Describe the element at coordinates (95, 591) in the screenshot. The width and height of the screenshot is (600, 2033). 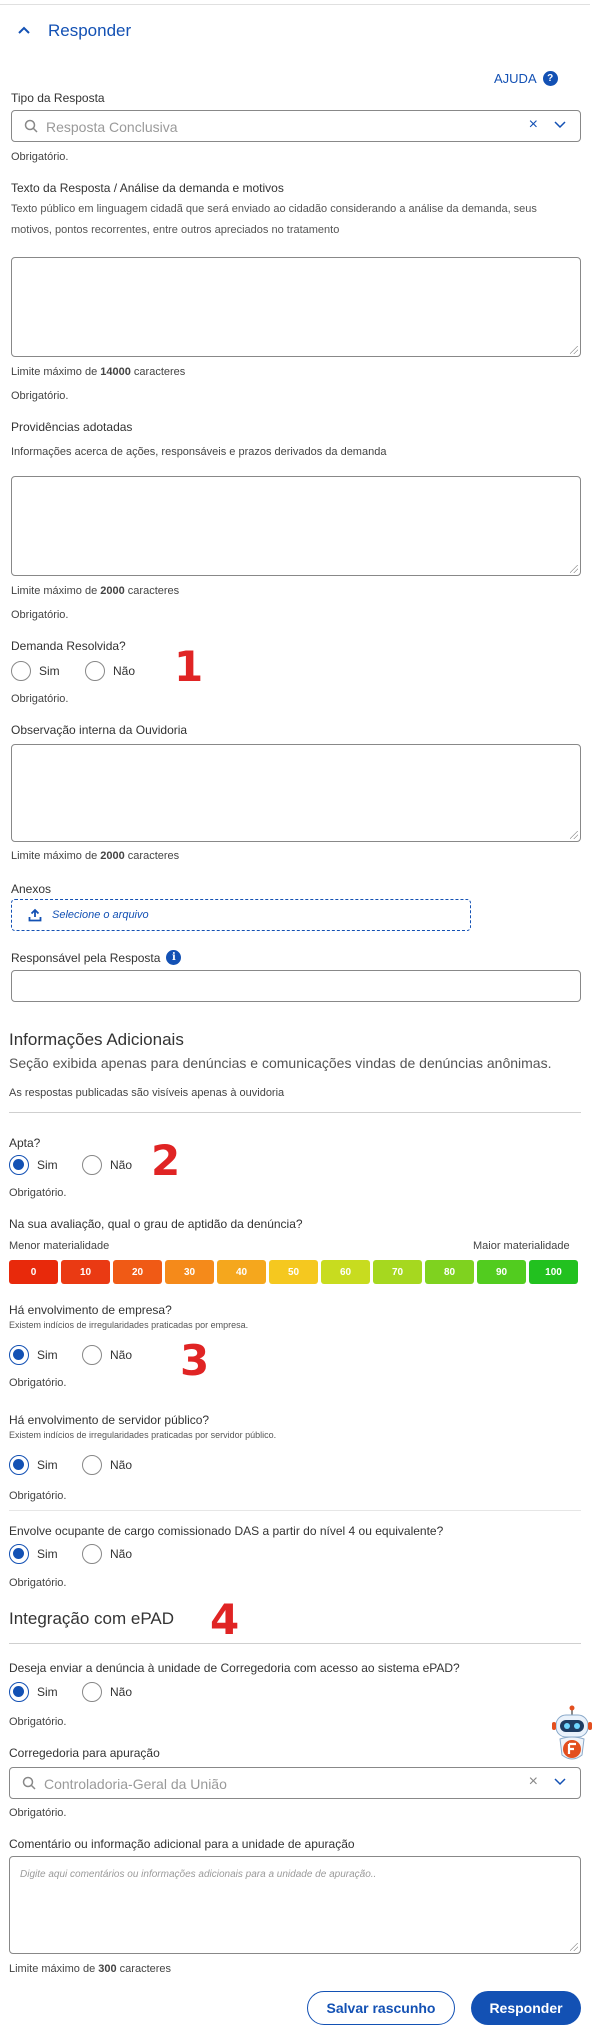
I see `providencias-limit: Limite máximo de 2000 caracteres` at that location.